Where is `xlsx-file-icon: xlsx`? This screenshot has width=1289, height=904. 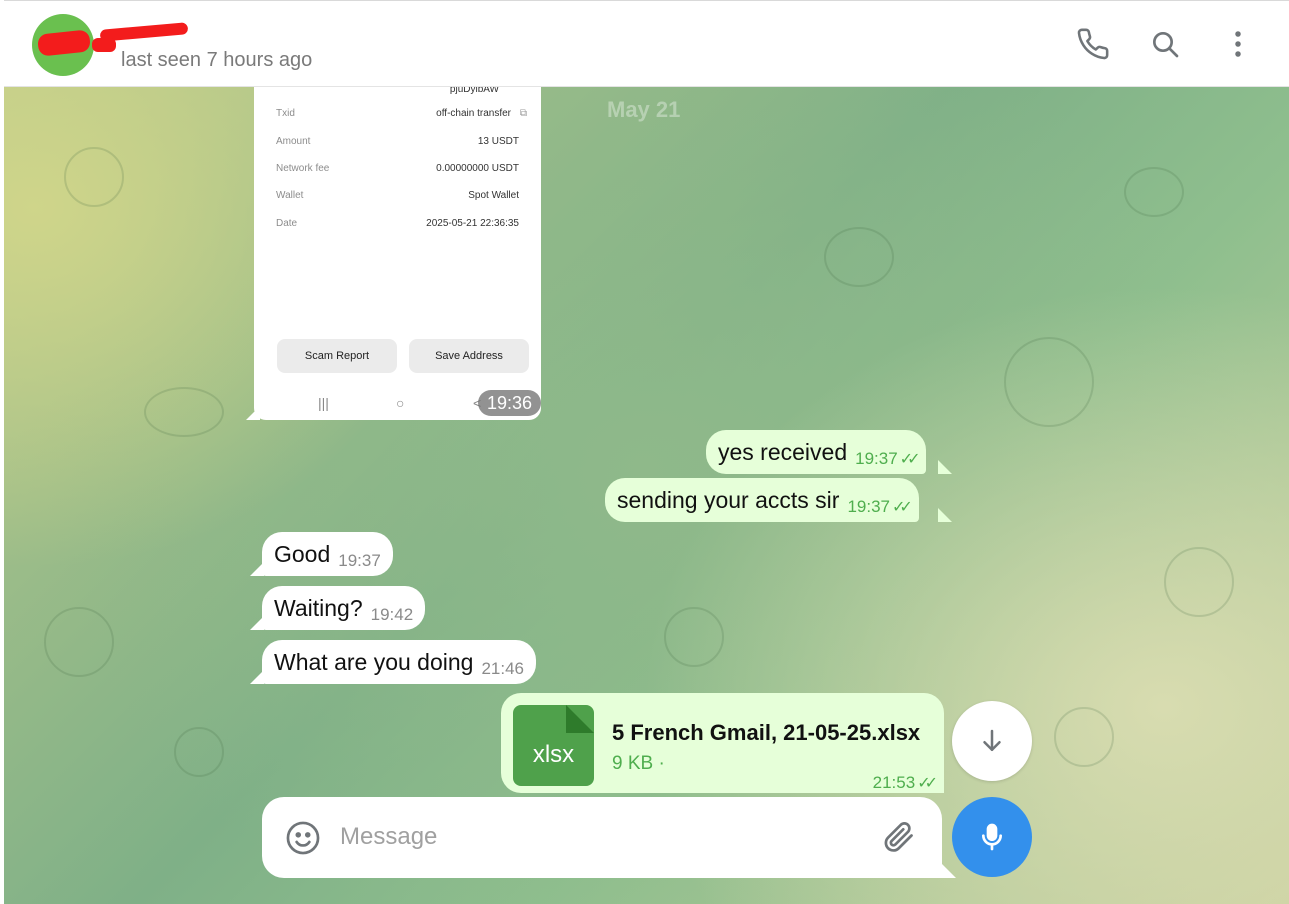
xlsx-file-icon: xlsx is located at coordinates (553, 745).